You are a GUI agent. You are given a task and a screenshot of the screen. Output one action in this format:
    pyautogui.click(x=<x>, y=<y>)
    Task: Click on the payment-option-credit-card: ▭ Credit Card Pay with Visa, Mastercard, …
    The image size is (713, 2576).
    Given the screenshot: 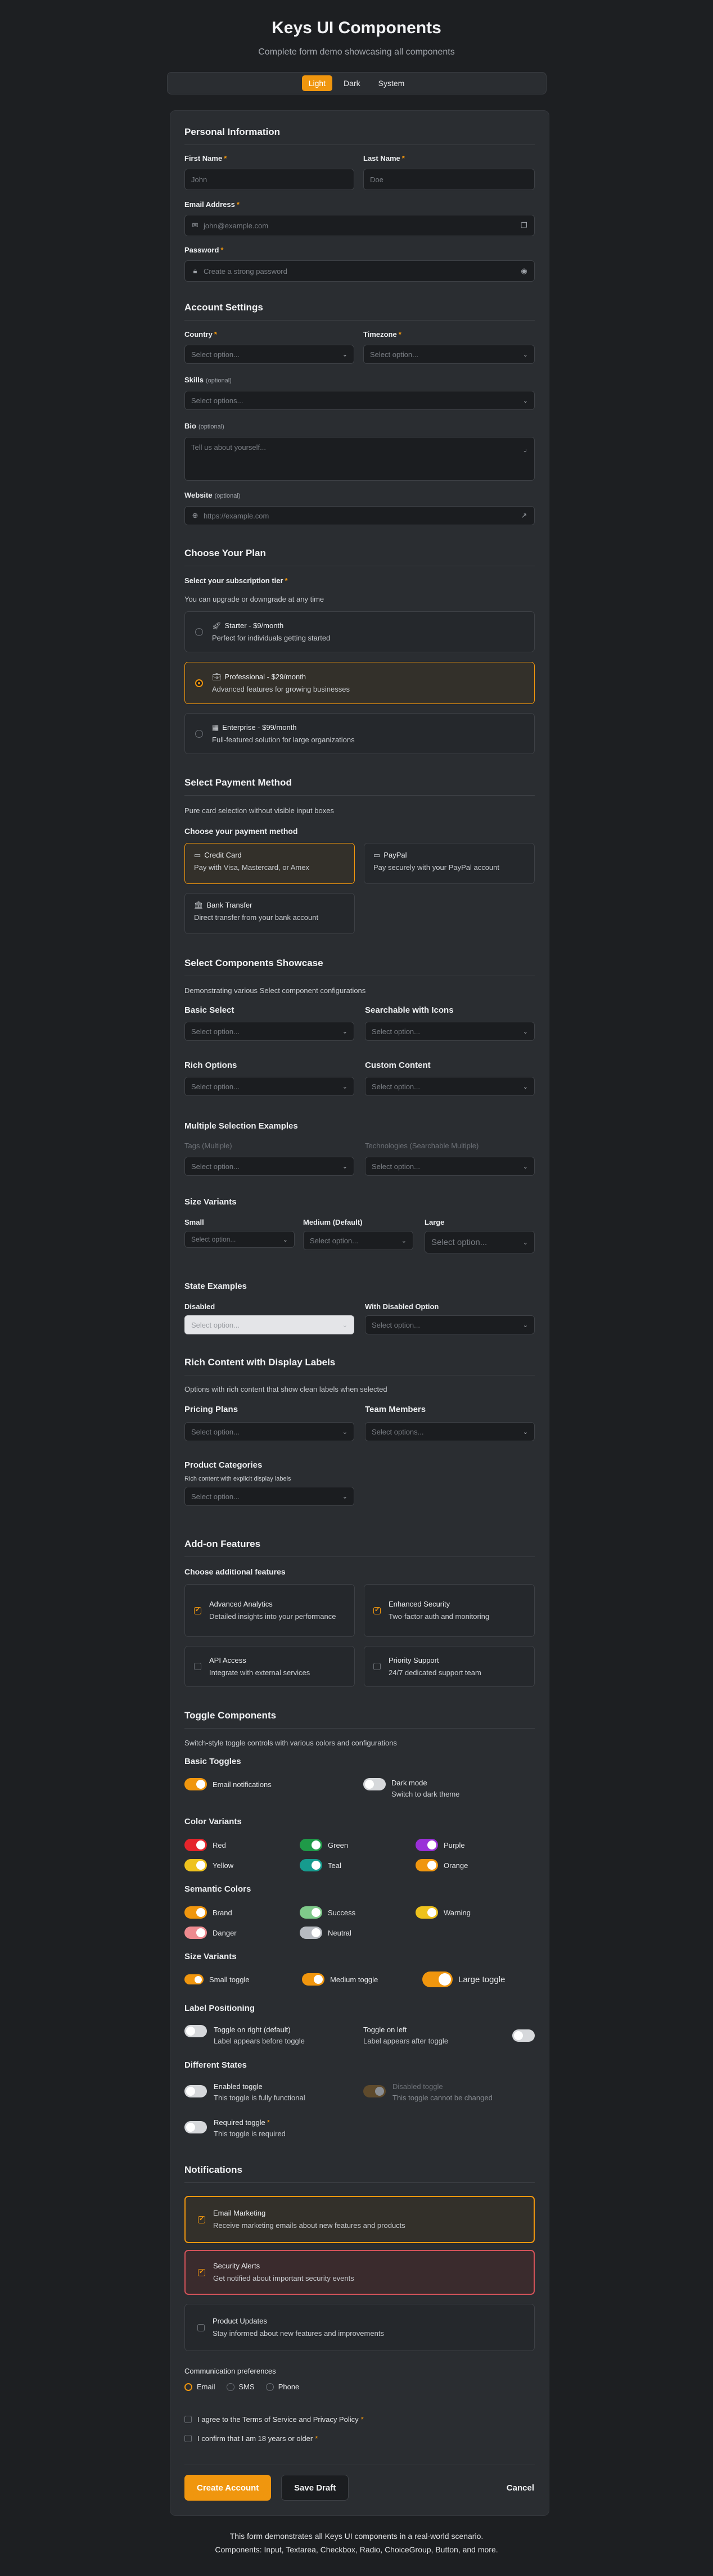 What is the action you would take?
    pyautogui.click(x=269, y=863)
    